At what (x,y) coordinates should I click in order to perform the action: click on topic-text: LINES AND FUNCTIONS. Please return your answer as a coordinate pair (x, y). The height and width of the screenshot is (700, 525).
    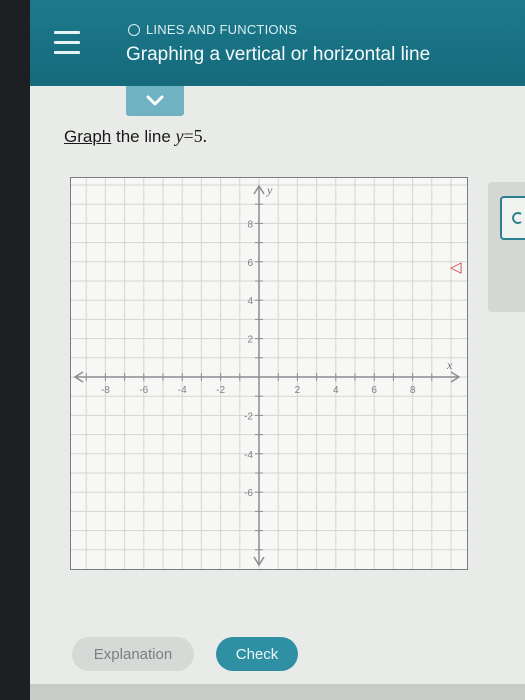
    Looking at the image, I should click on (222, 29).